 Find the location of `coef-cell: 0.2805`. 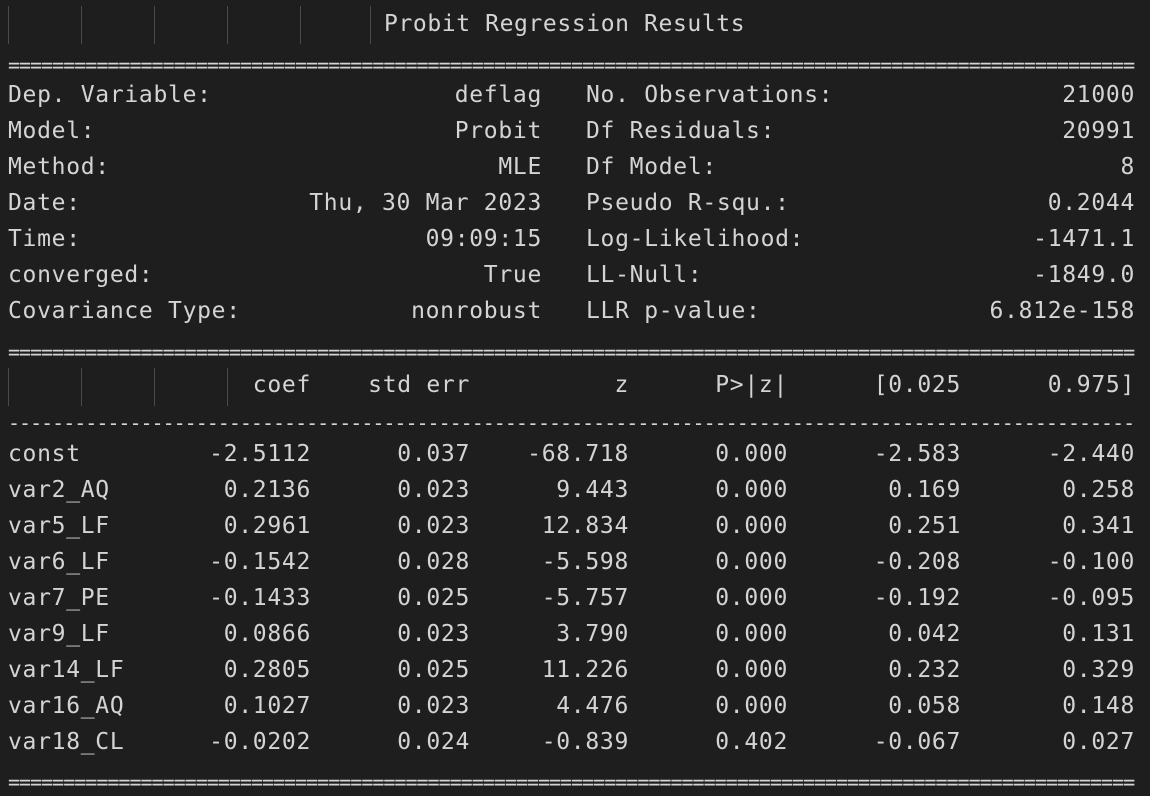

coef-cell: 0.2805 is located at coordinates (267, 670).